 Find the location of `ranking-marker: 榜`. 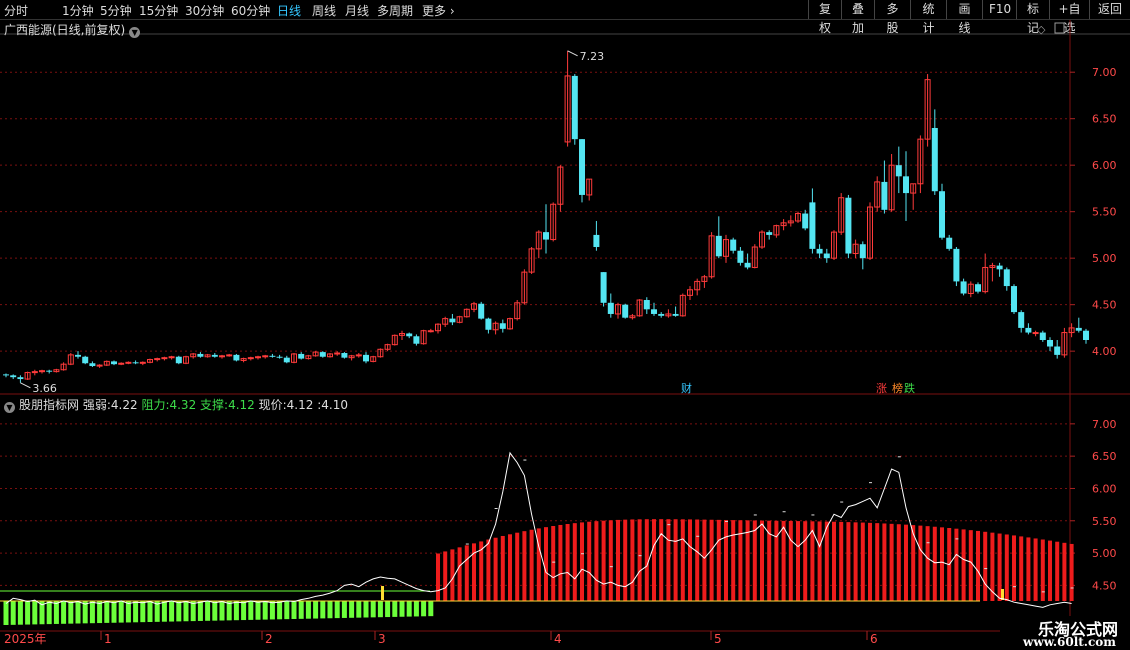

ranking-marker: 榜 is located at coordinates (897, 388).